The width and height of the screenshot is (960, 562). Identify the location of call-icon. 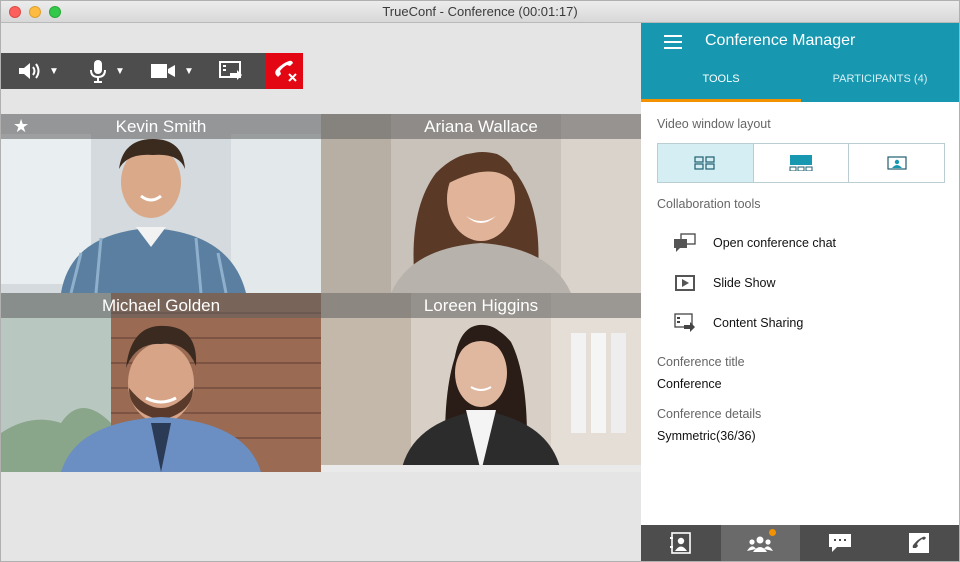
(919, 543).